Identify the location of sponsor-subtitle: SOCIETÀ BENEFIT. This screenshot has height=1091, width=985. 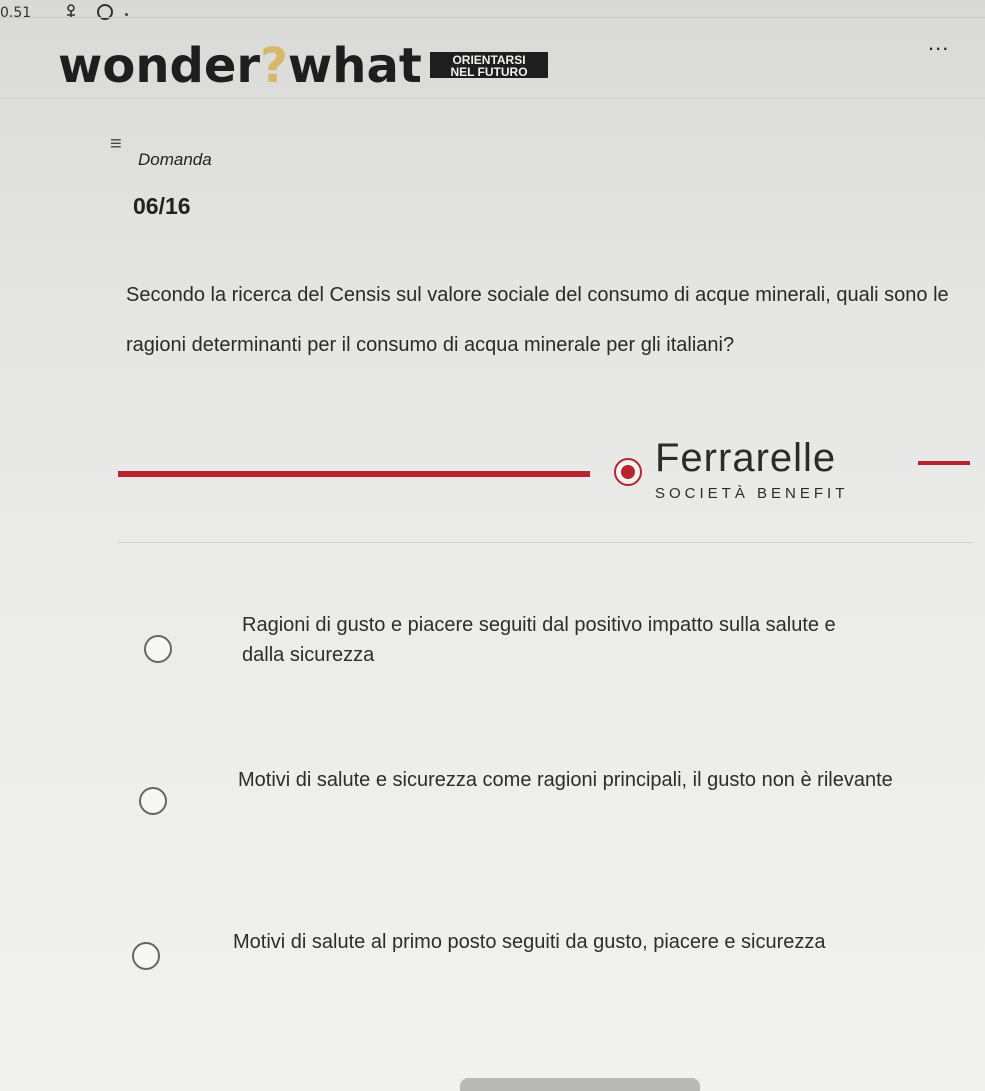
(752, 493).